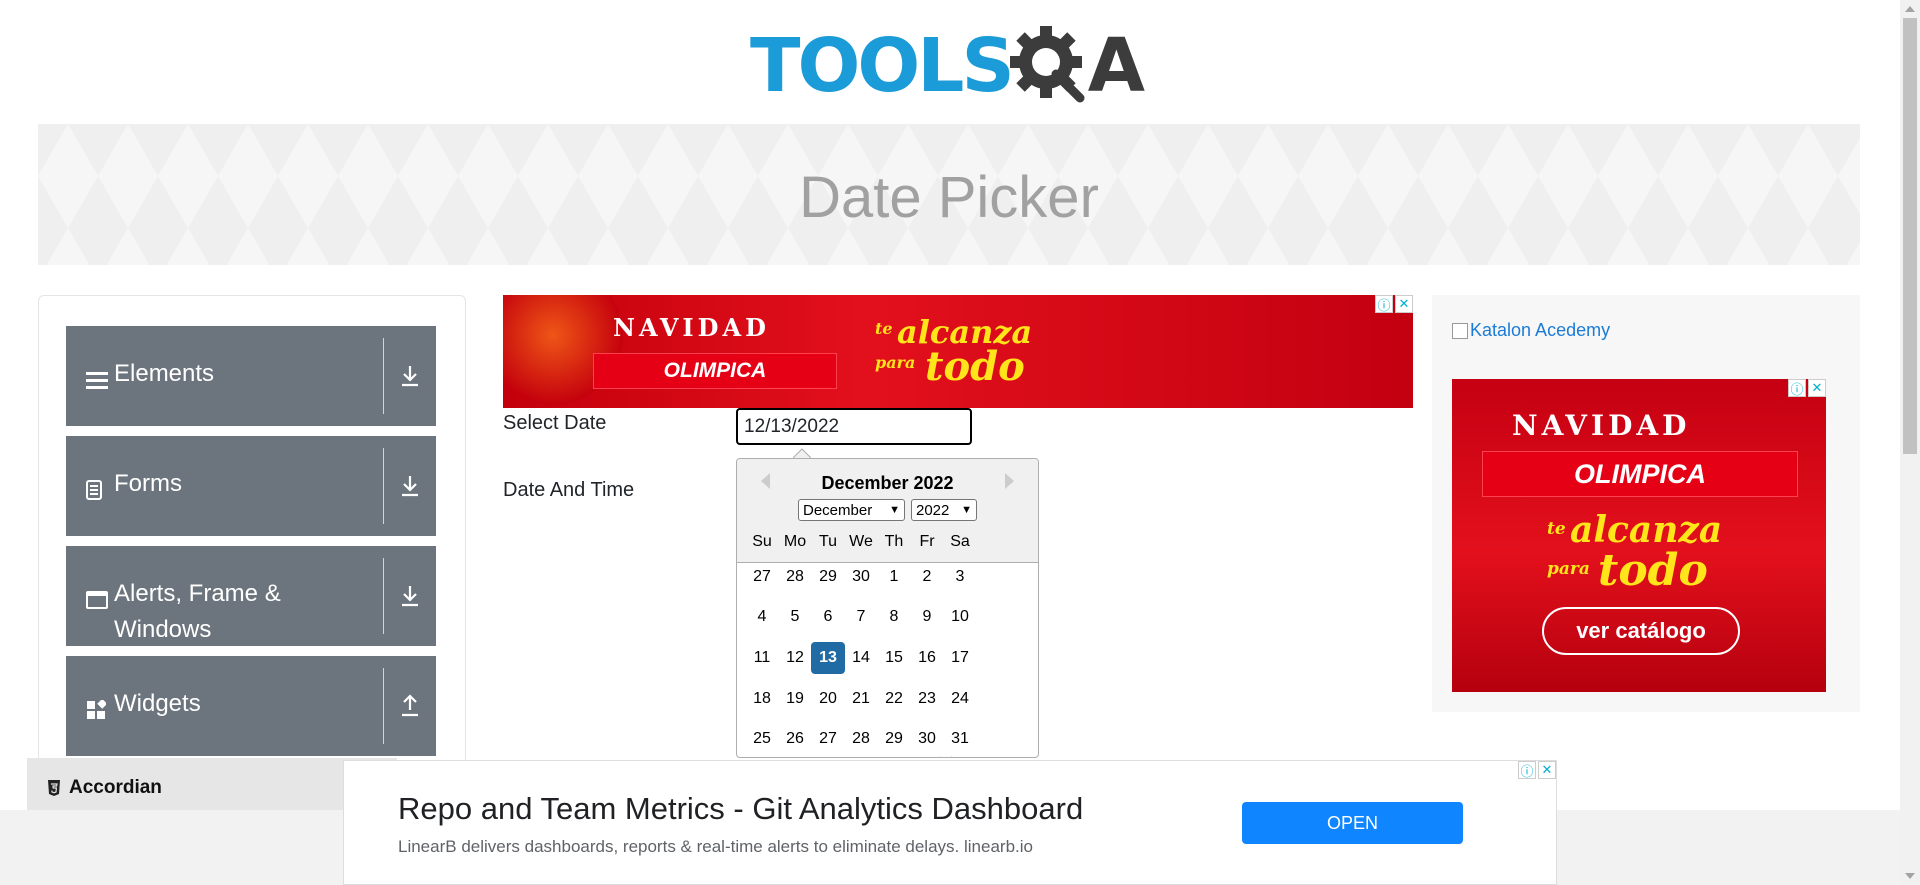  What do you see at coordinates (946, 754) in the screenshot?
I see `chevron-down-icon` at bounding box center [946, 754].